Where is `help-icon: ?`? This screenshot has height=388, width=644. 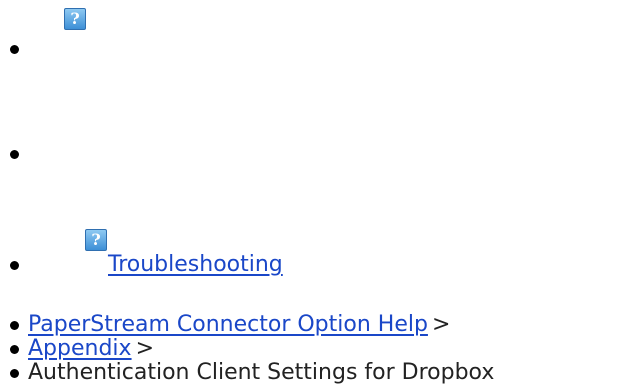 help-icon: ? is located at coordinates (75, 19).